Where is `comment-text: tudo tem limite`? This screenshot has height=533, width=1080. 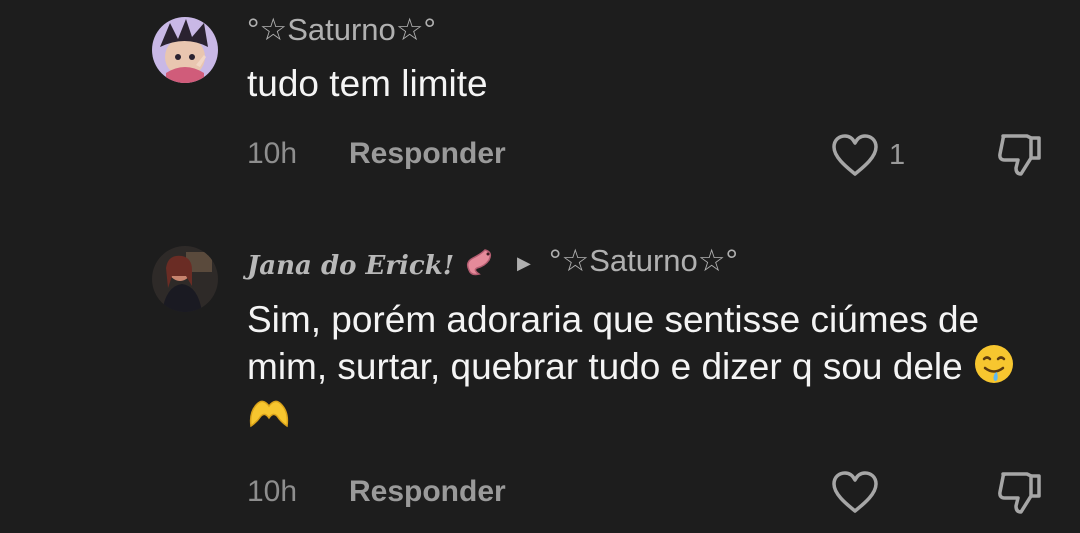 comment-text: tudo tem limite is located at coordinates (367, 83).